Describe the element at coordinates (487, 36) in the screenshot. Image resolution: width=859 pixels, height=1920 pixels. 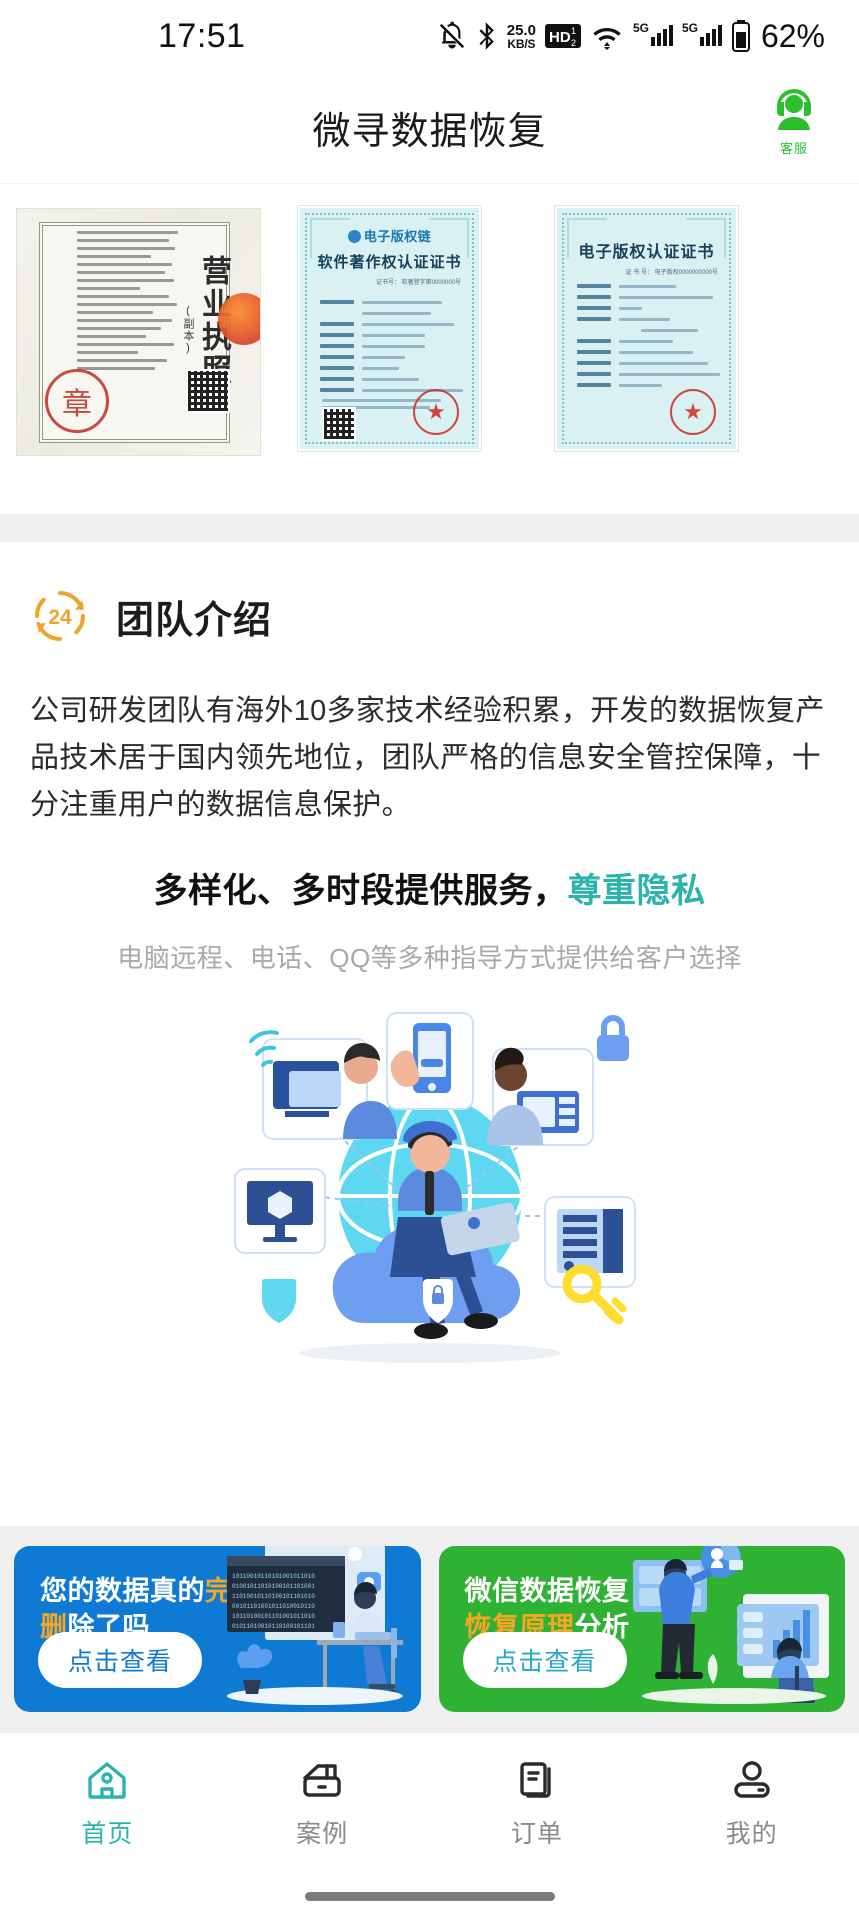
I see `bluetooth-icon` at that location.